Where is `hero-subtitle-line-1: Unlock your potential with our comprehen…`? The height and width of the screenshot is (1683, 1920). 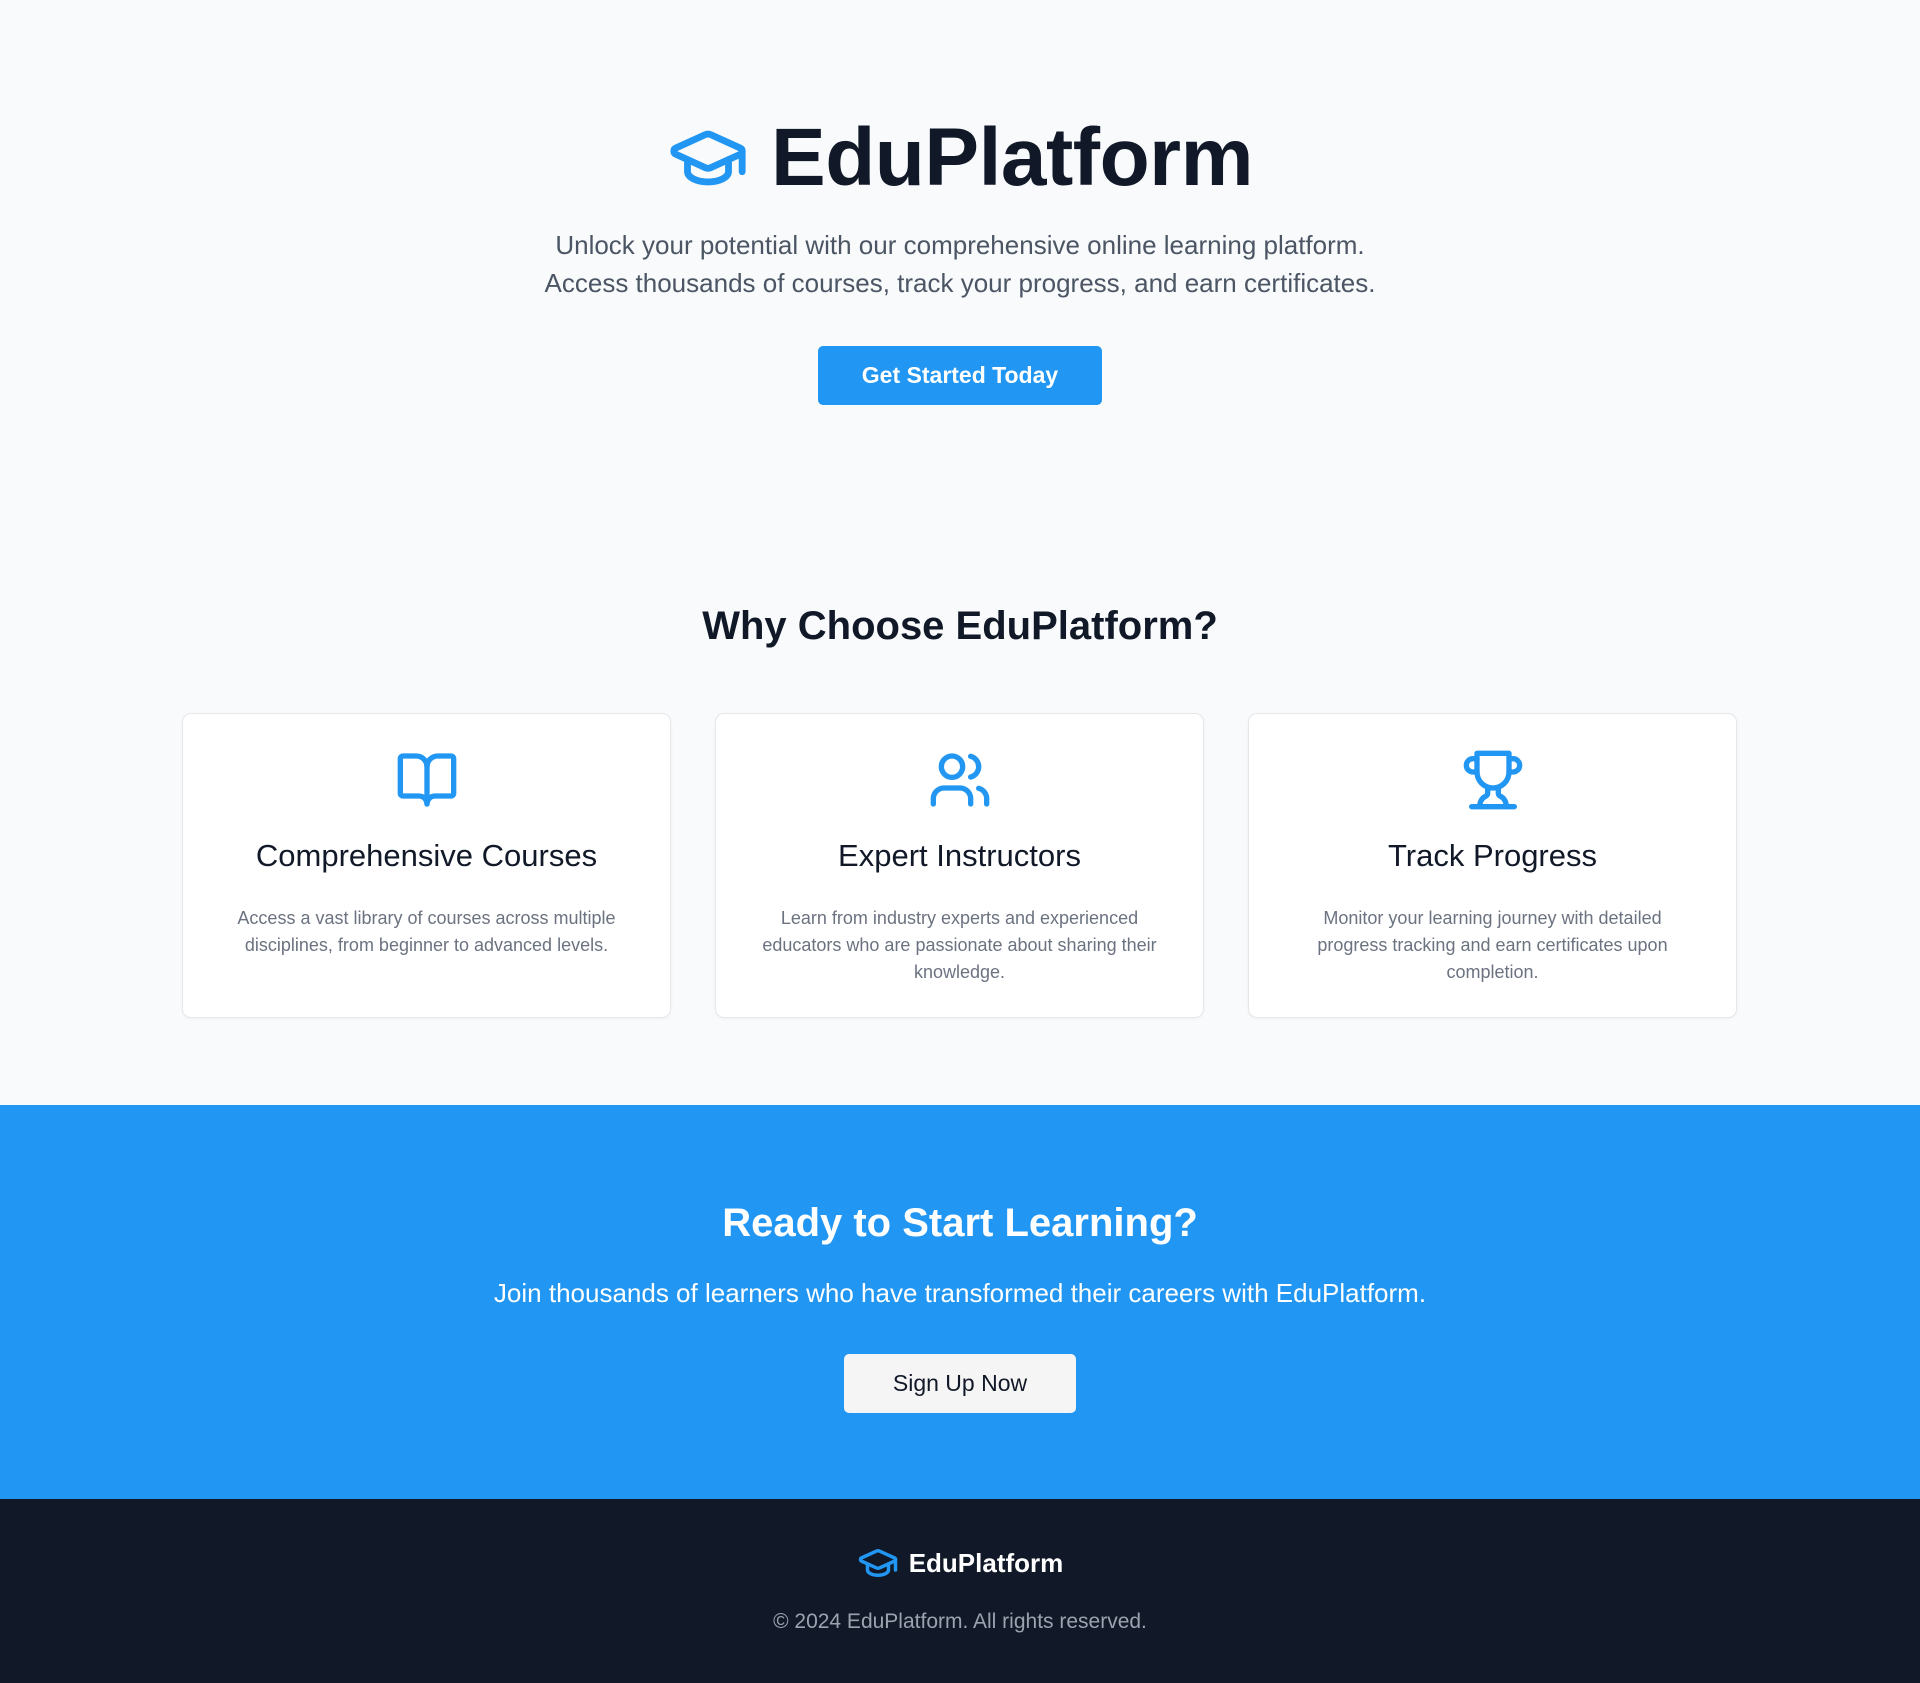 hero-subtitle-line-1: Unlock your potential with our comprehen… is located at coordinates (960, 245).